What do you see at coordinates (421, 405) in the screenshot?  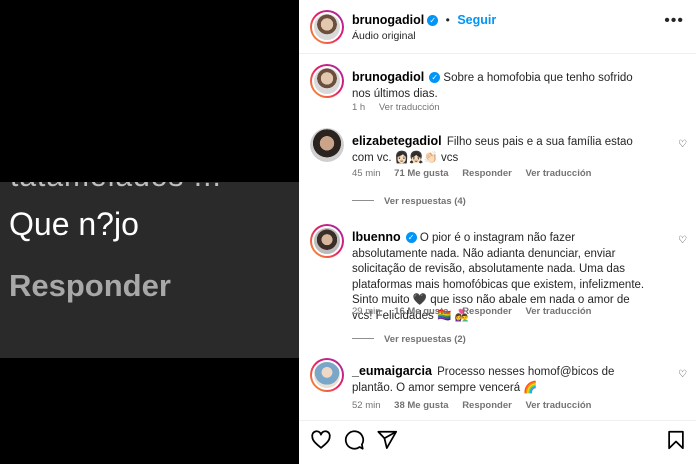 I see `comment-likes: 38 Me gusta` at bounding box center [421, 405].